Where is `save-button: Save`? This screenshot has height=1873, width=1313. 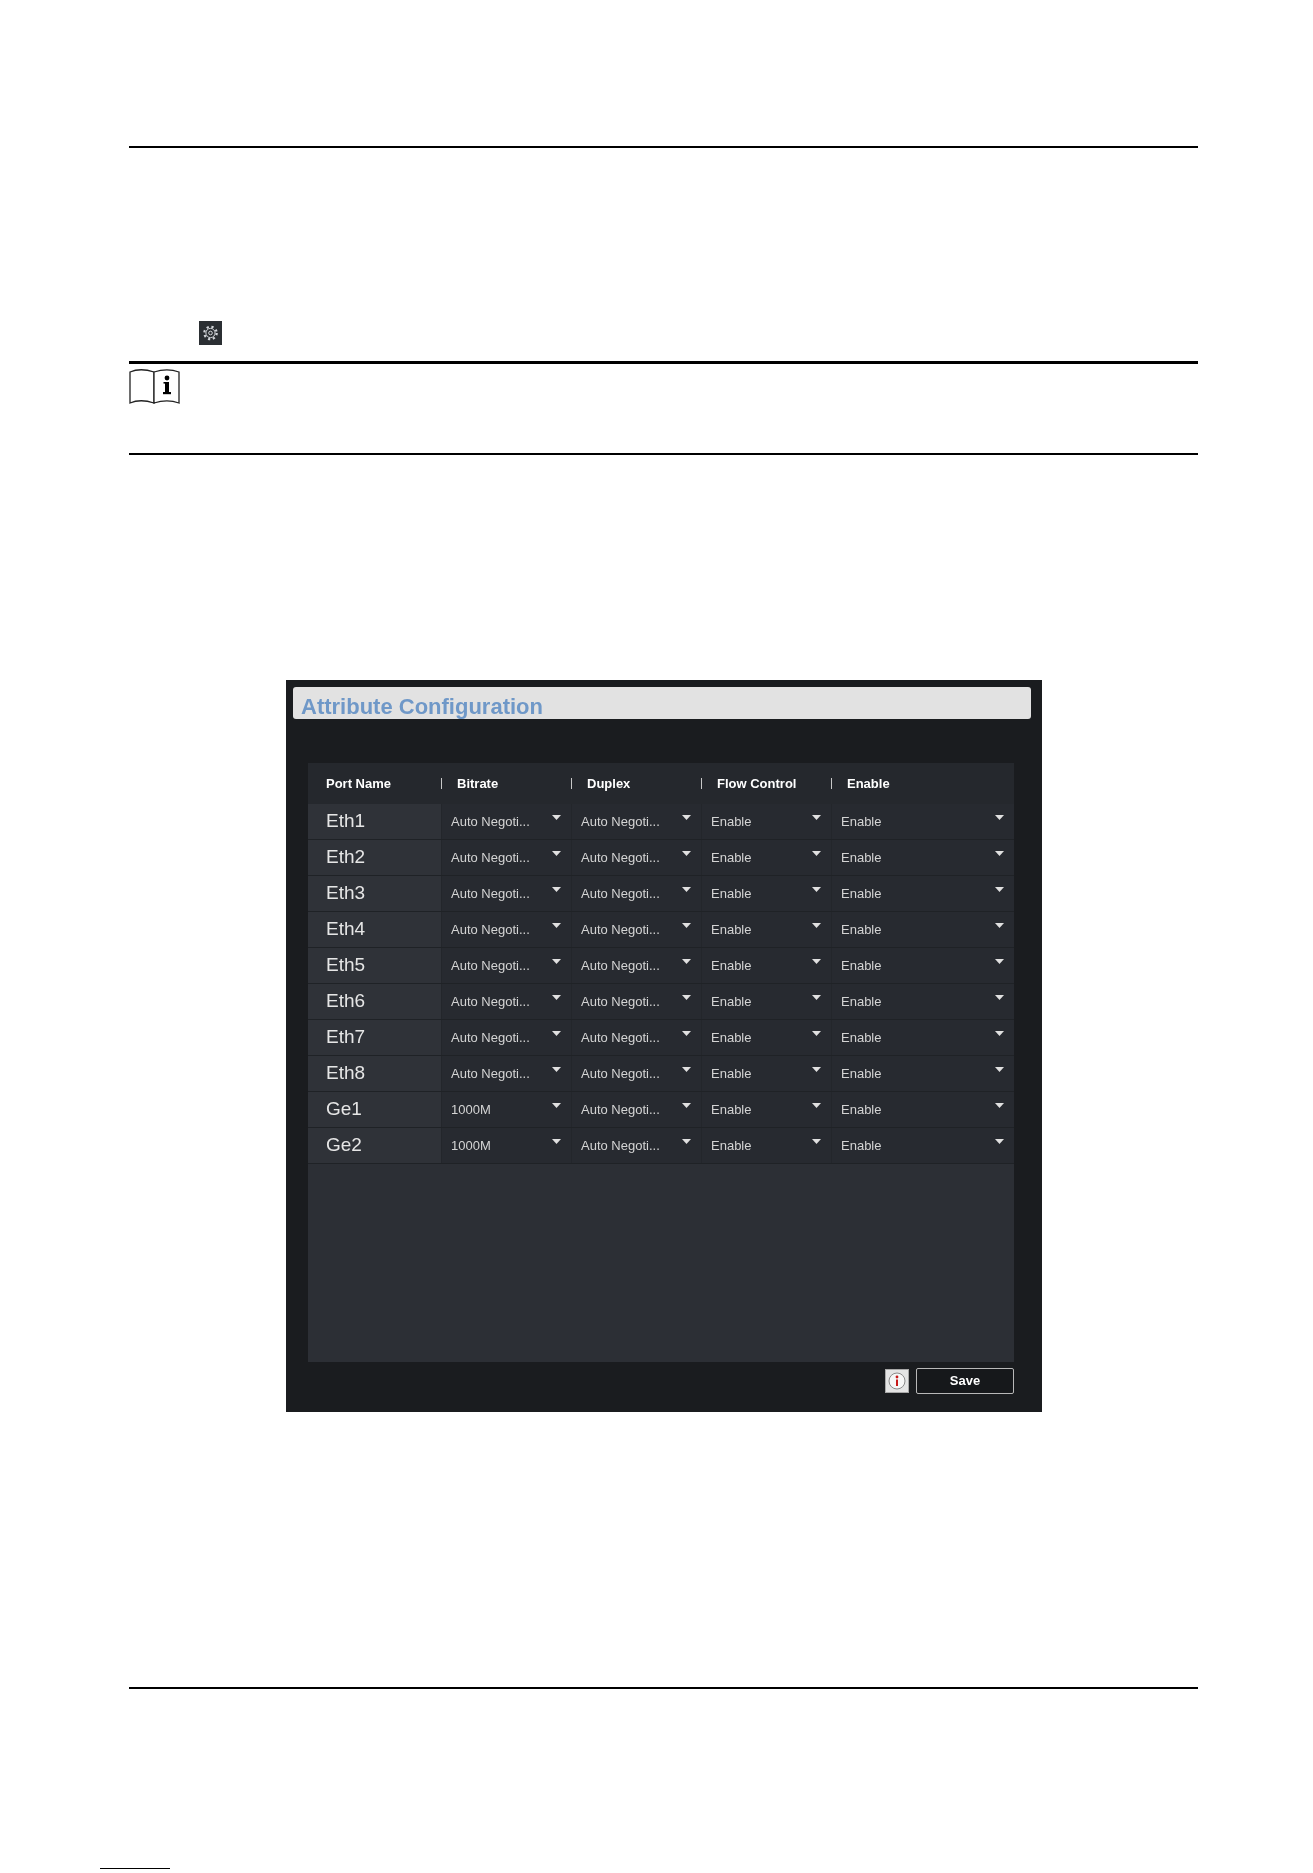
save-button: Save is located at coordinates (965, 1381).